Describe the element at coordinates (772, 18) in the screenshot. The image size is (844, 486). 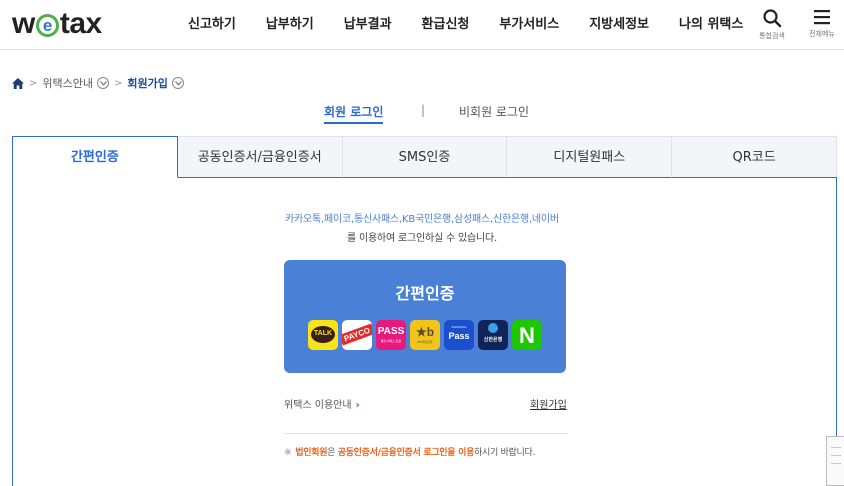
I see `search-icon` at that location.